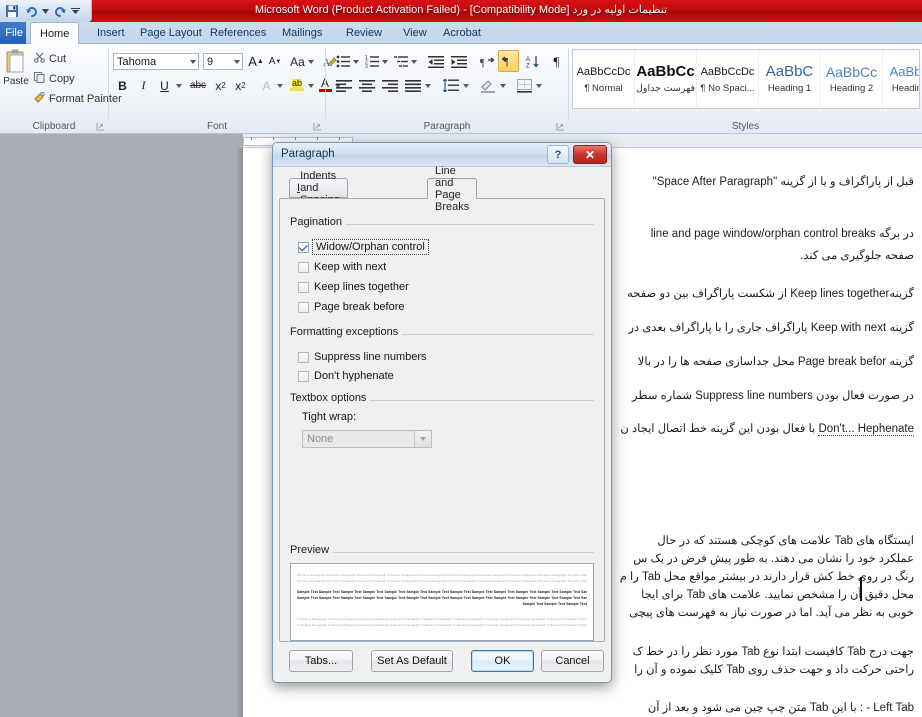 This screenshot has width=922, height=717. Describe the element at coordinates (401, 61) in the screenshot. I see `multilevel-list-button` at that location.